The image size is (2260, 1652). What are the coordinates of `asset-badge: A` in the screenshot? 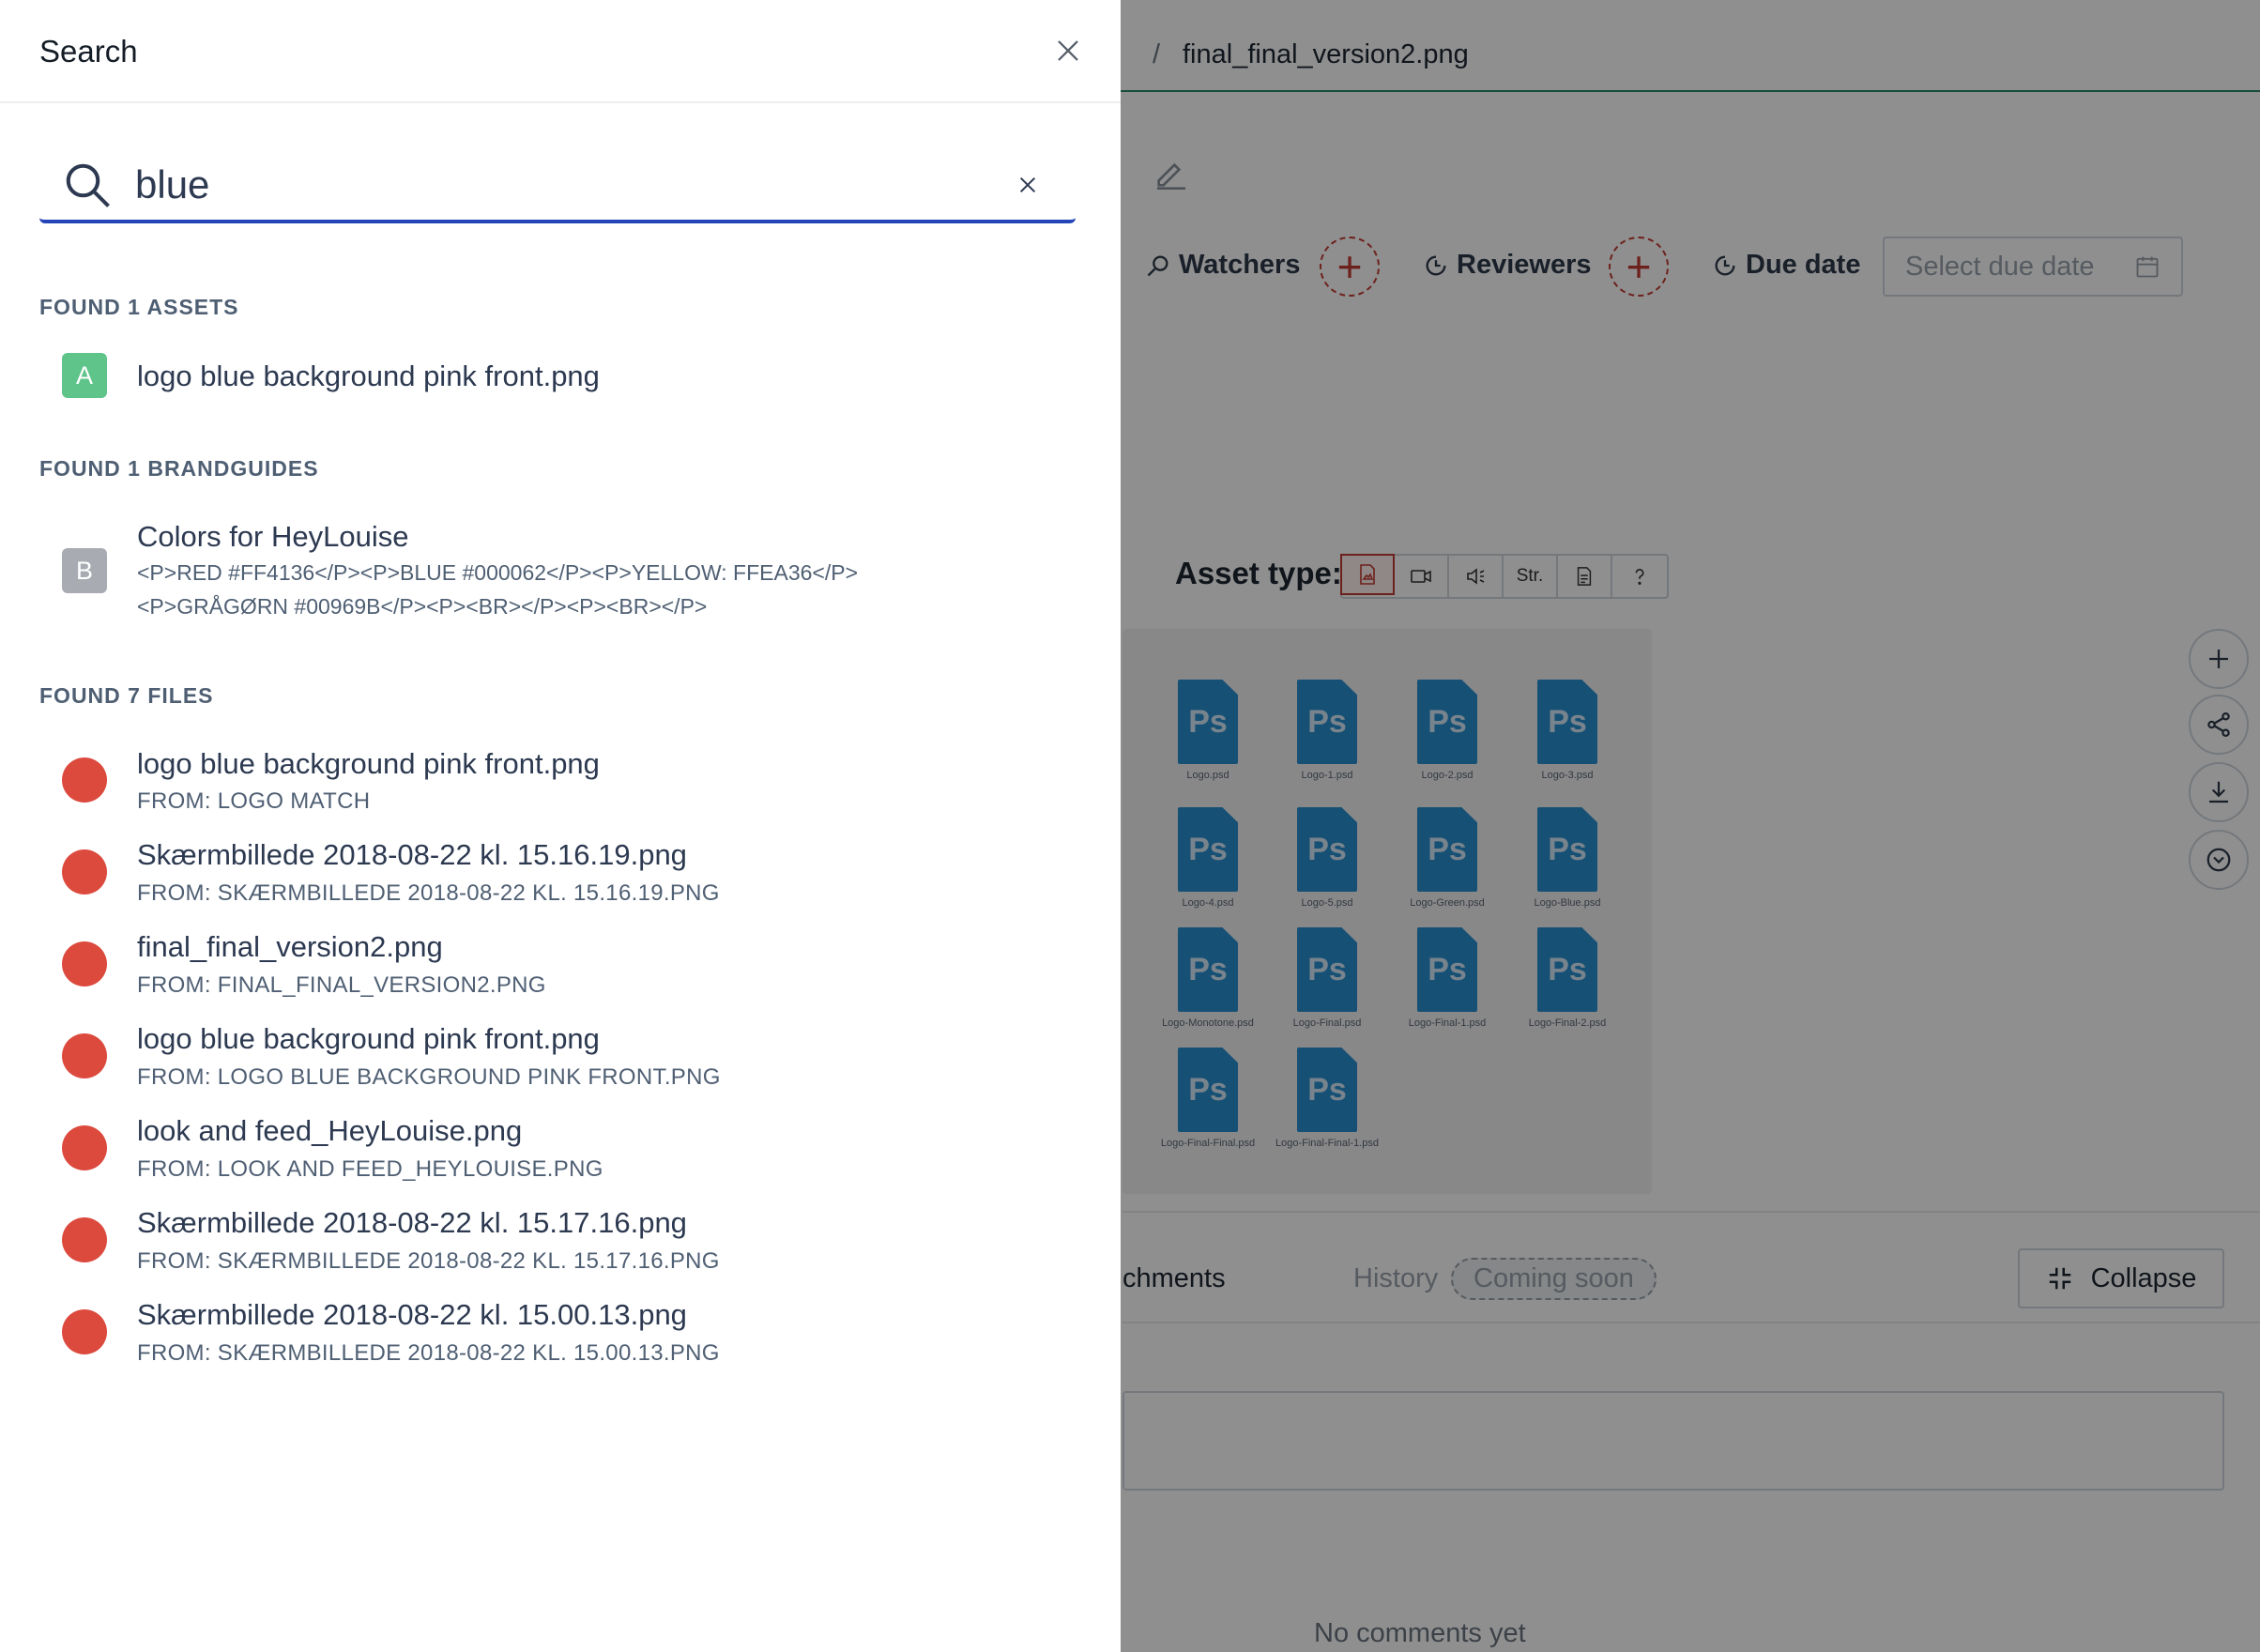 It's located at (84, 375).